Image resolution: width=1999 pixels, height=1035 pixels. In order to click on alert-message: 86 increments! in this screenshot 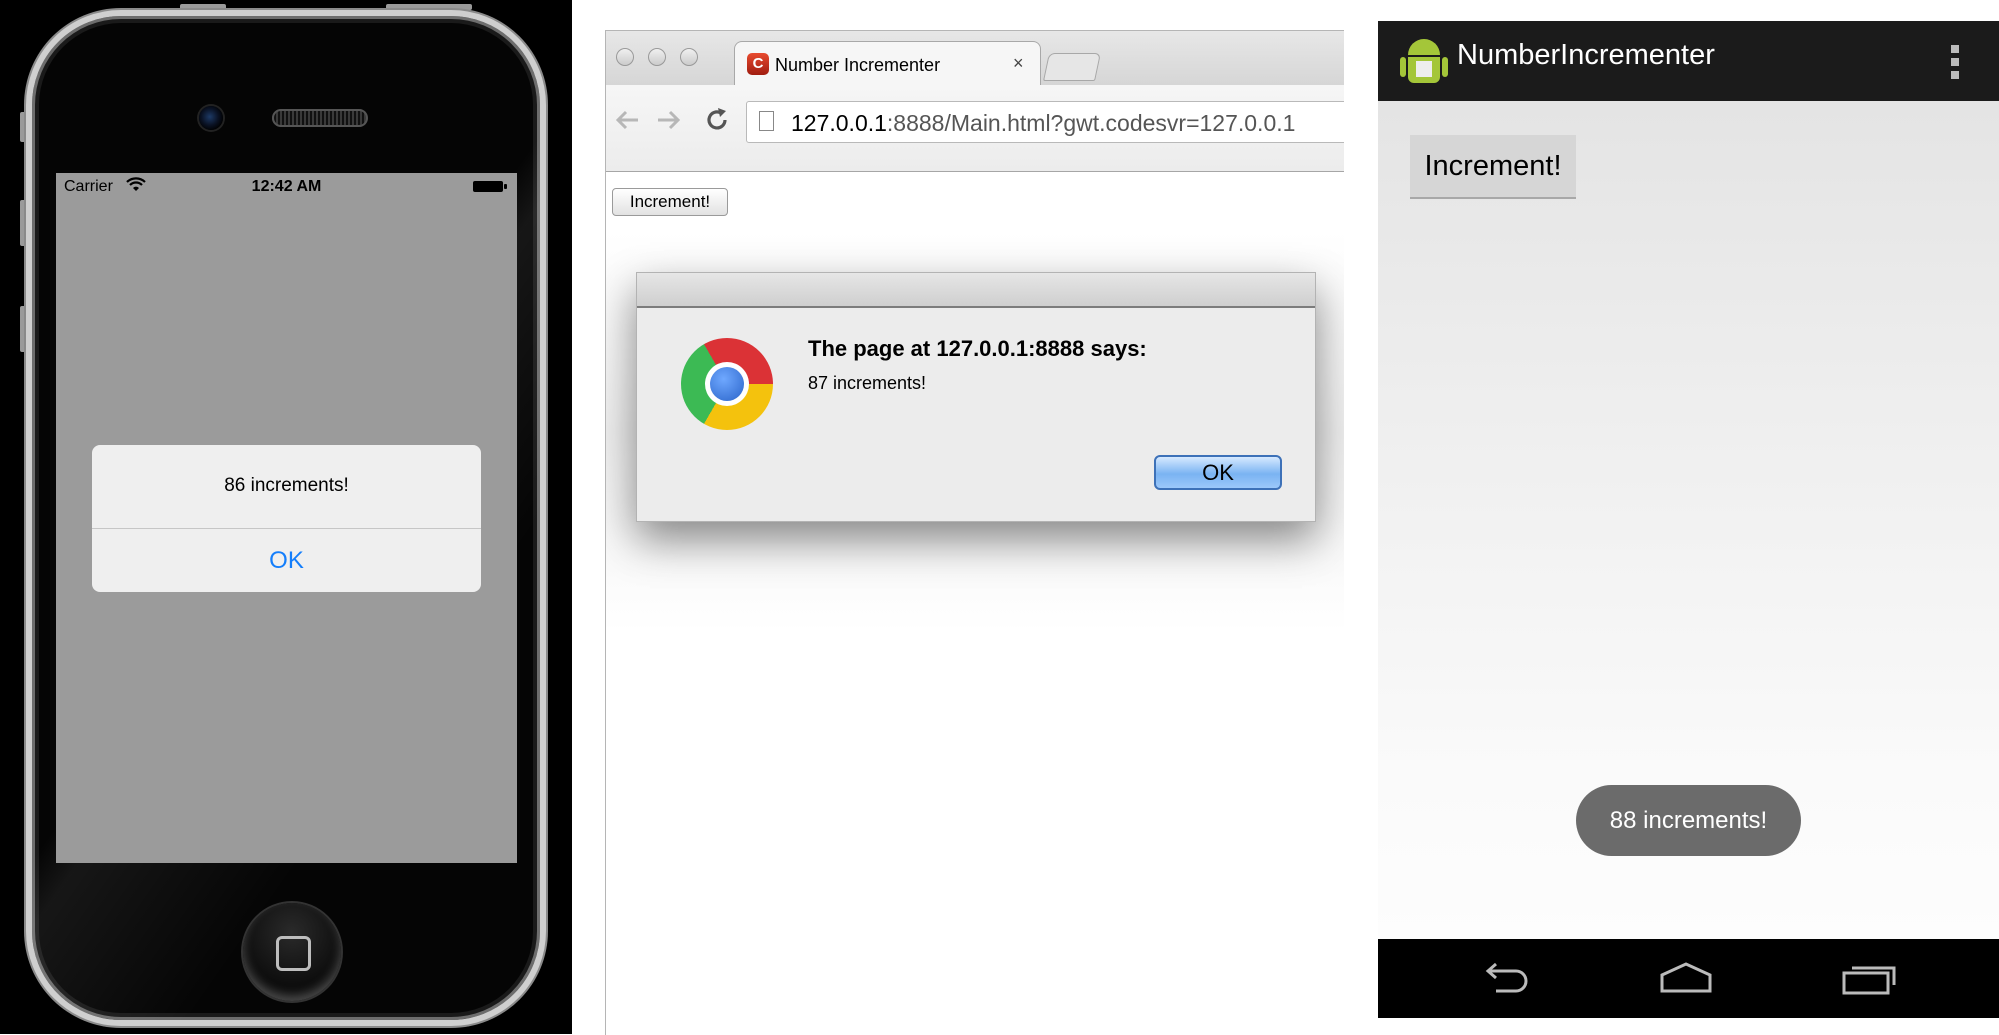, I will do `click(286, 485)`.